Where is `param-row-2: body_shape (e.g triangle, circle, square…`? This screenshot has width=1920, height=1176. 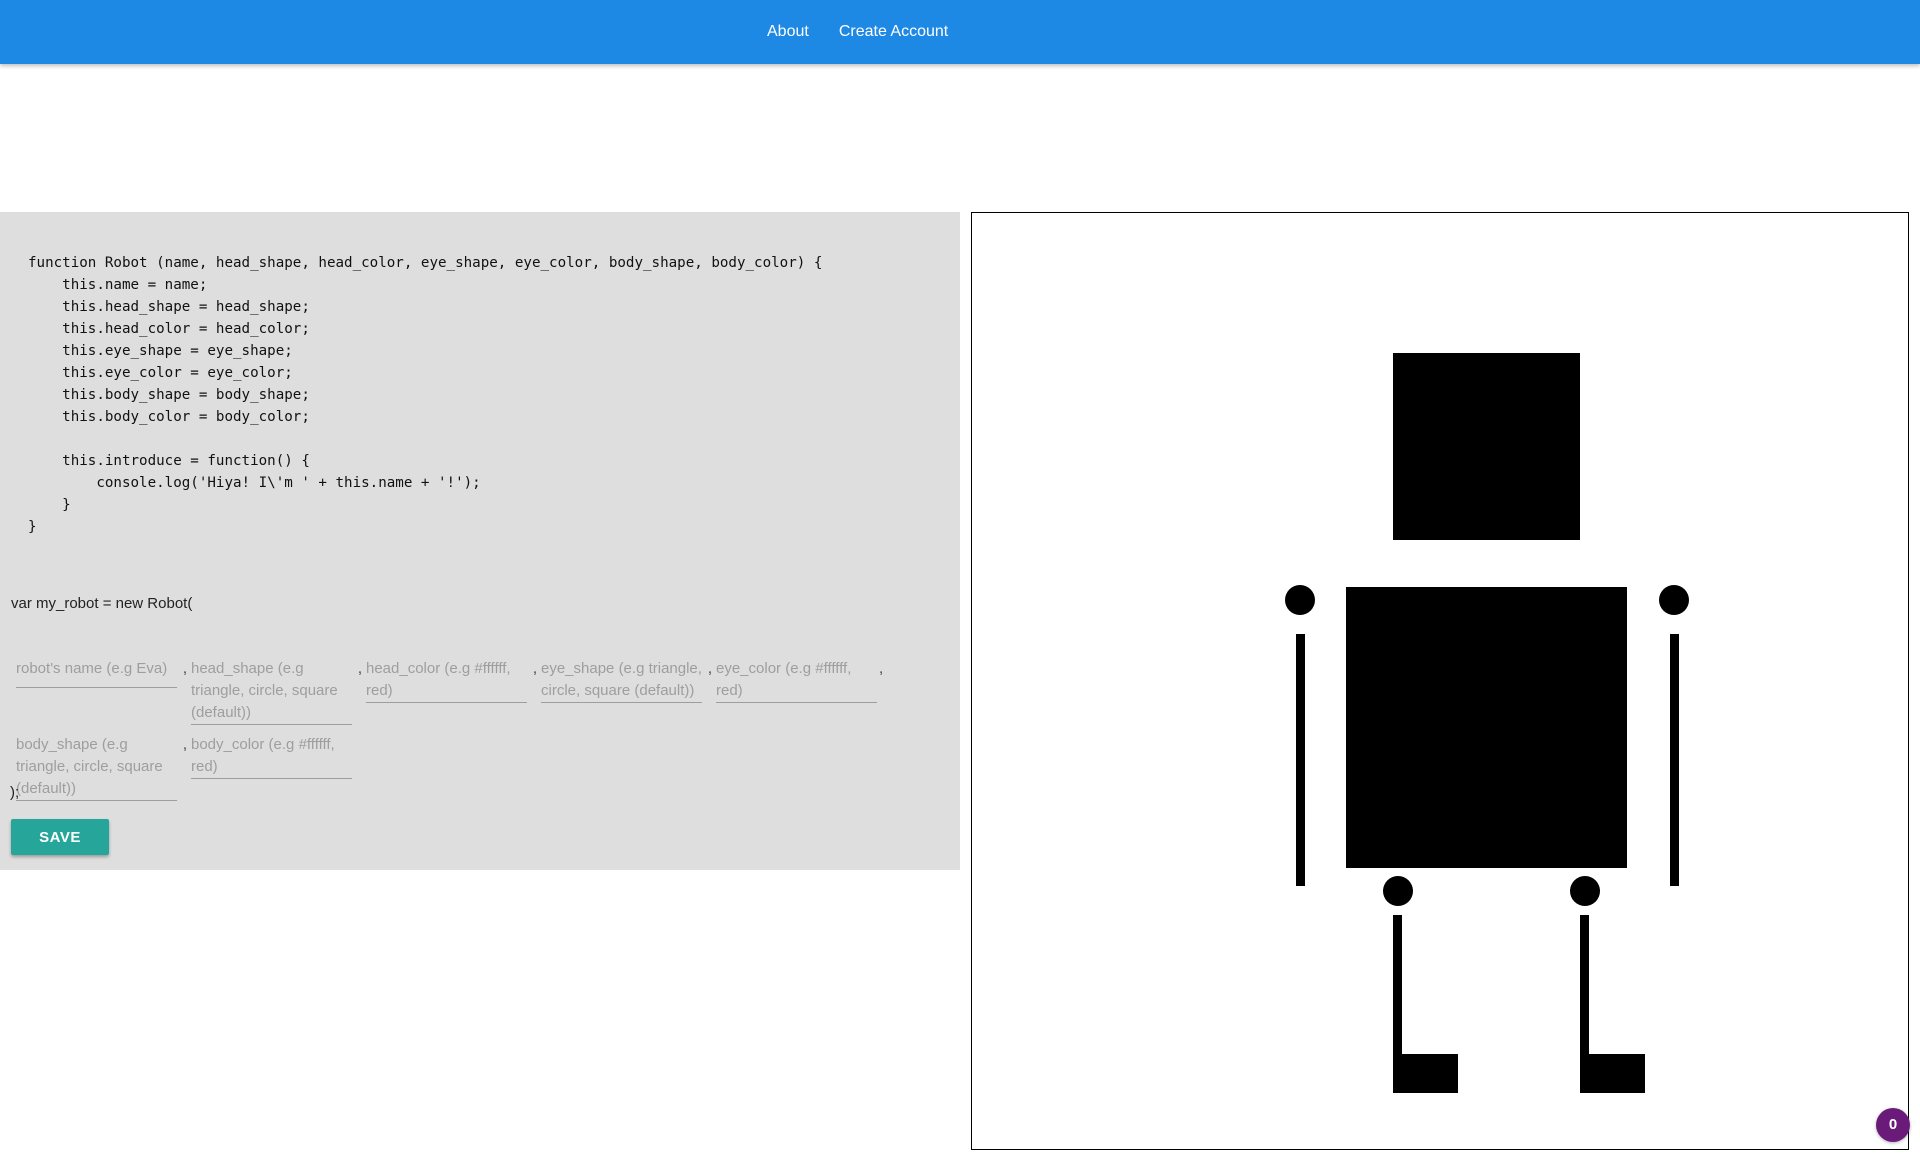
param-row-2: body_shape (e.g triangle, circle, square… is located at coordinates (184, 767).